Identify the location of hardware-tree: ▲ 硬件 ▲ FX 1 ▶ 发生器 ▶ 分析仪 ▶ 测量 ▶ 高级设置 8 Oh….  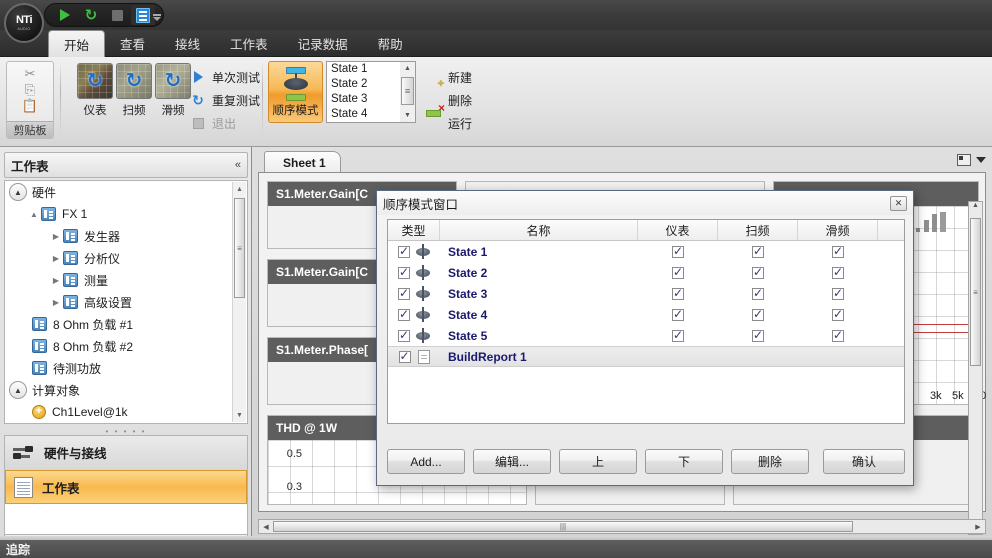
(126, 302).